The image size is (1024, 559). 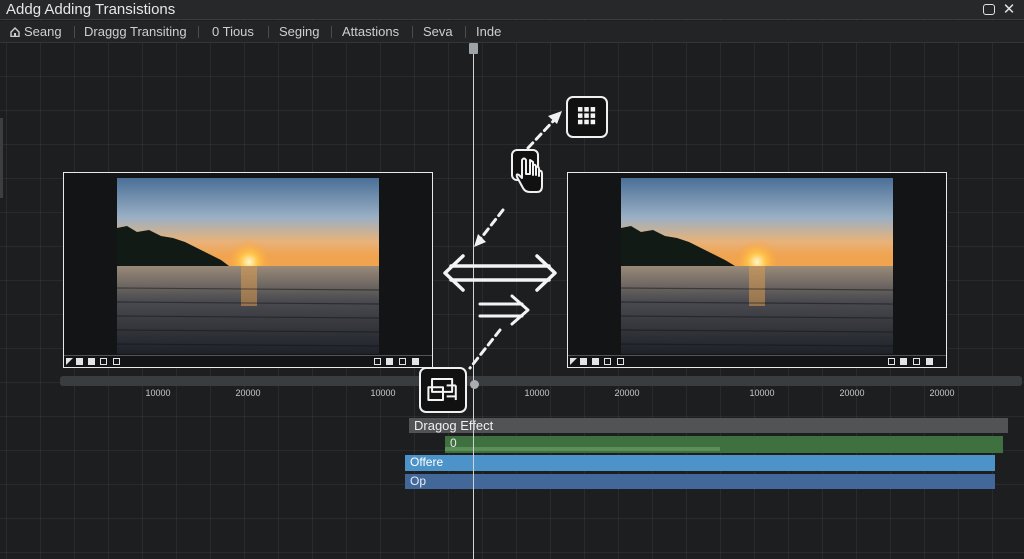 I want to click on title-bar: Addg Adding Transistions ✕, so click(x=512, y=10).